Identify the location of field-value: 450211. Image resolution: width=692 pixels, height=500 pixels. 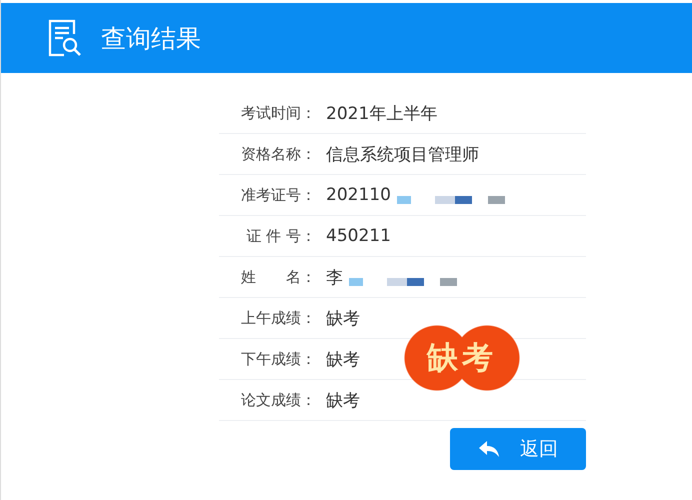
(358, 236).